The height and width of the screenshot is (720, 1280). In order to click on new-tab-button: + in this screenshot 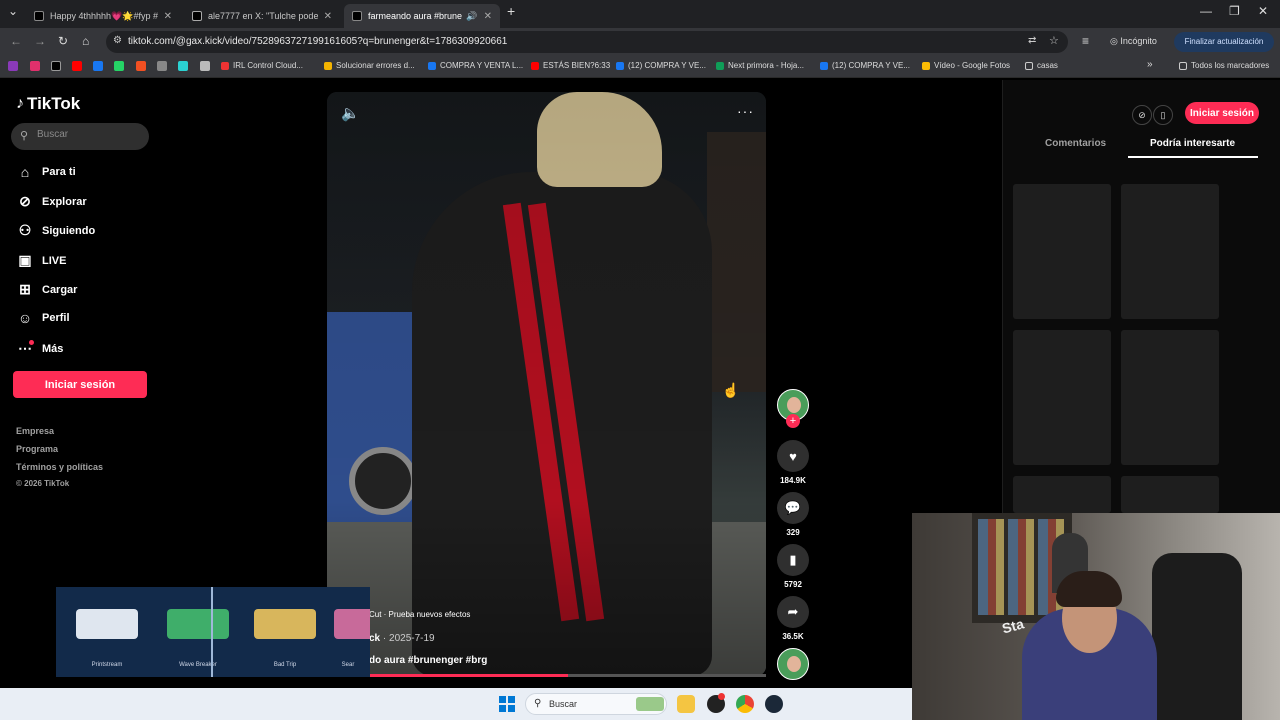, I will do `click(511, 11)`.